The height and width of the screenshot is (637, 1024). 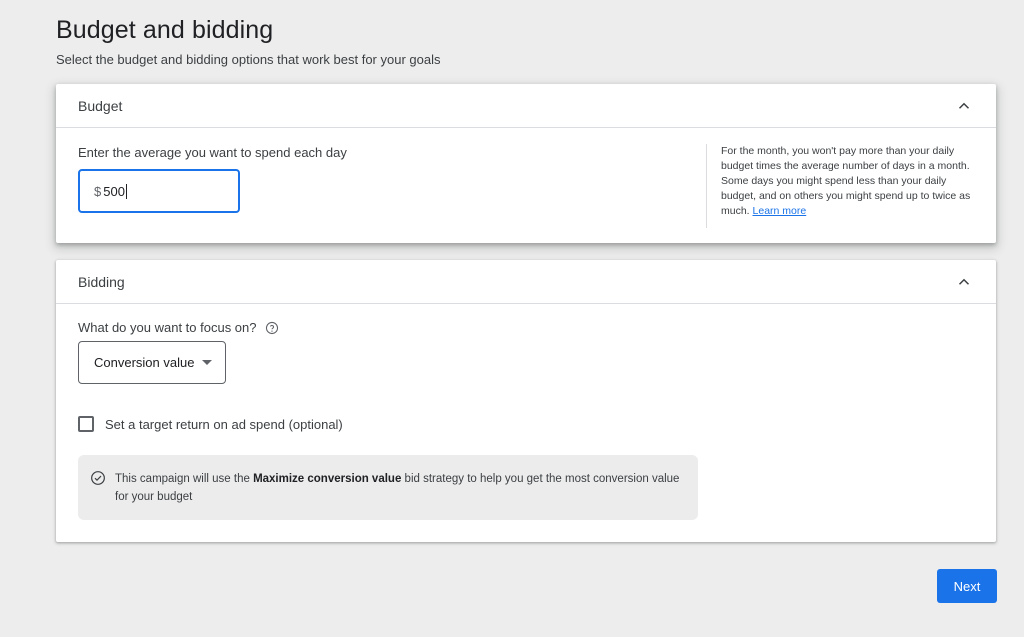 I want to click on daily-budget-value: 500, so click(x=114, y=191).